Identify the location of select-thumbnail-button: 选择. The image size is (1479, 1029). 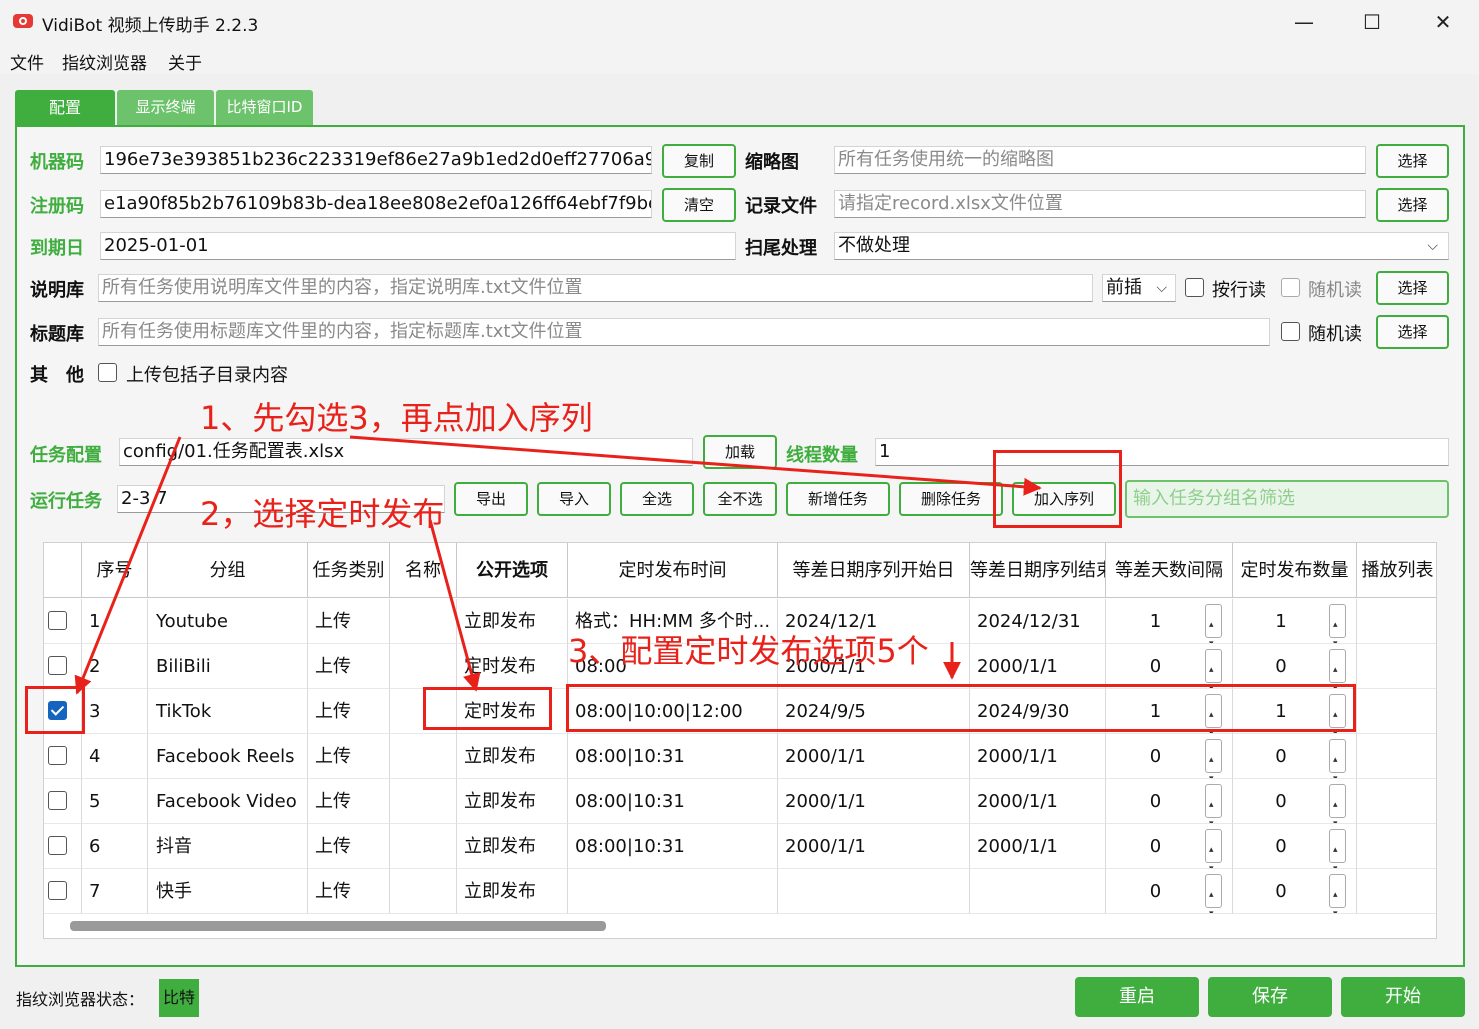
(1412, 161).